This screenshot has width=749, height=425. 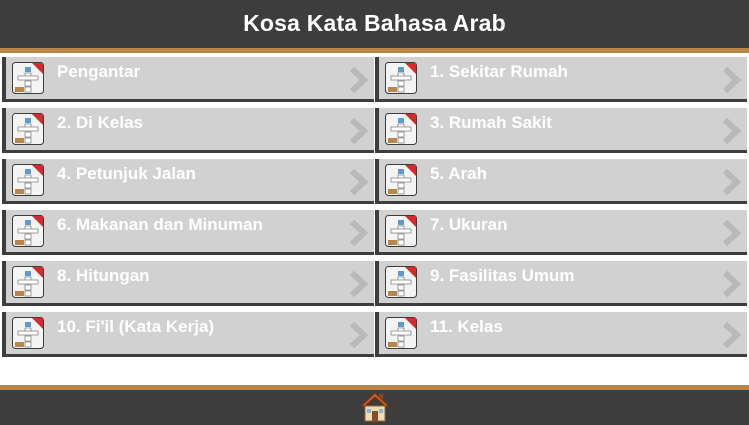 I want to click on menu-item-label: 9. Fasilitas Umum, so click(x=502, y=275).